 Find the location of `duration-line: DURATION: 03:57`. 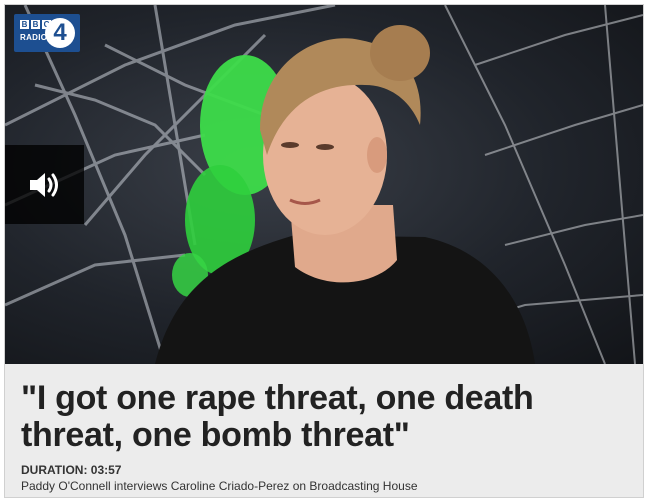

duration-line: DURATION: 03:57 is located at coordinates (71, 470).